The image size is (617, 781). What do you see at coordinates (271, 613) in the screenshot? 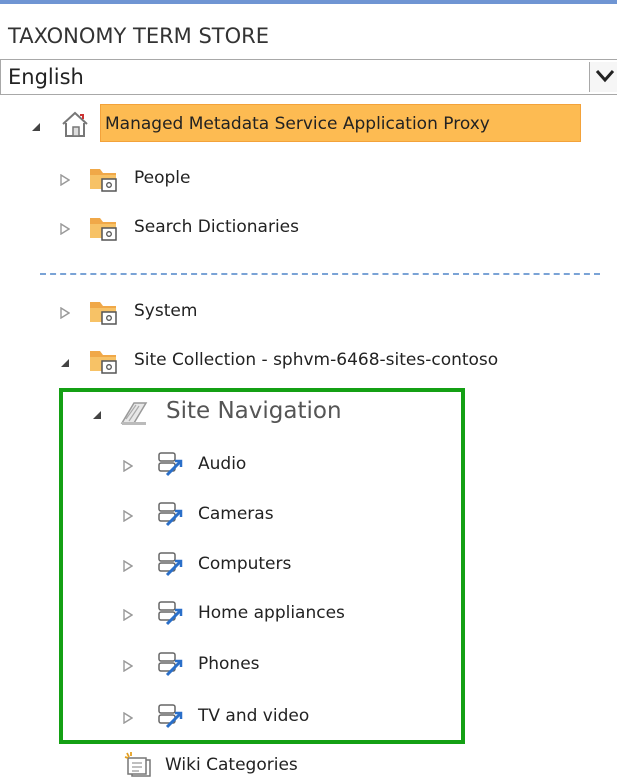
I see `tree-node-label: Home appliances` at bounding box center [271, 613].